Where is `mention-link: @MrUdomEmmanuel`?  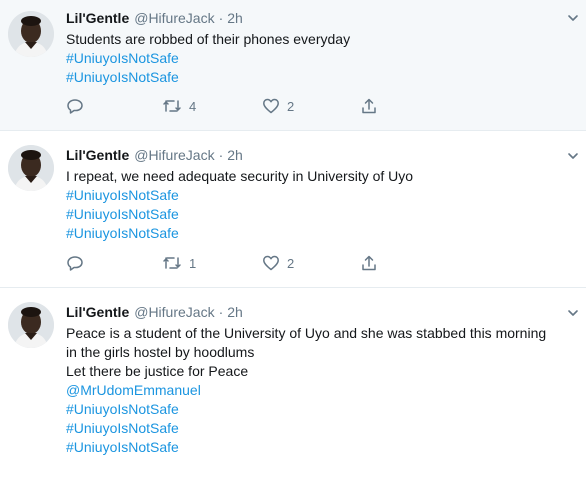 mention-link: @MrUdomEmmanuel is located at coordinates (323, 390).